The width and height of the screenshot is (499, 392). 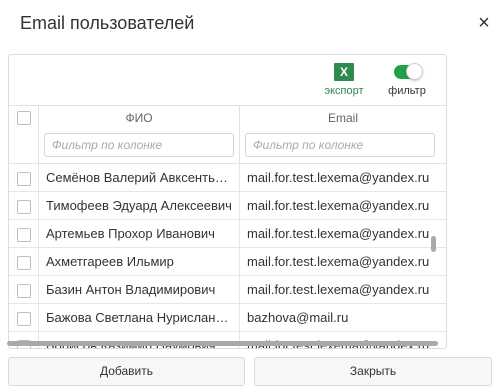 What do you see at coordinates (139, 290) in the screenshot?
I see `fio-cell: Базин Антон Владимирович` at bounding box center [139, 290].